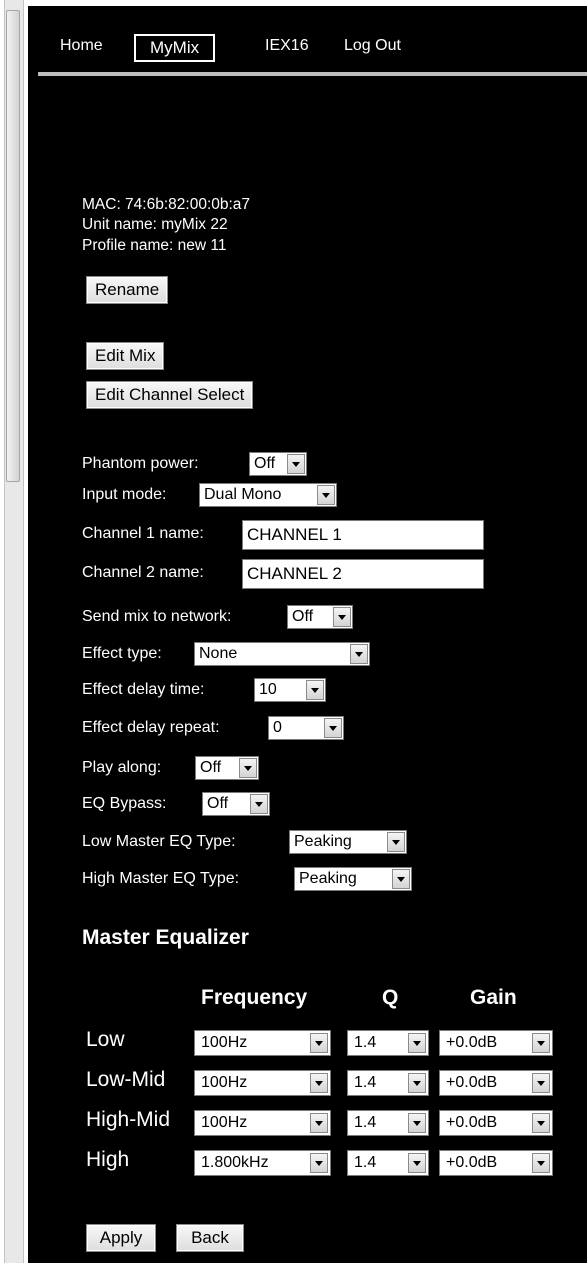 This screenshot has width=587, height=1263. I want to click on send-mix-select: Off, so click(320, 617).